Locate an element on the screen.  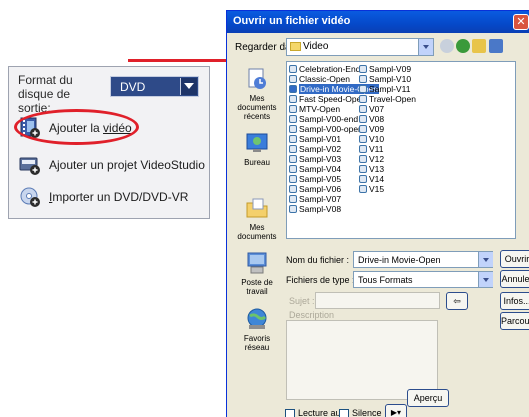
place-network: Favoris réseau is located at coordinates (257, 329).